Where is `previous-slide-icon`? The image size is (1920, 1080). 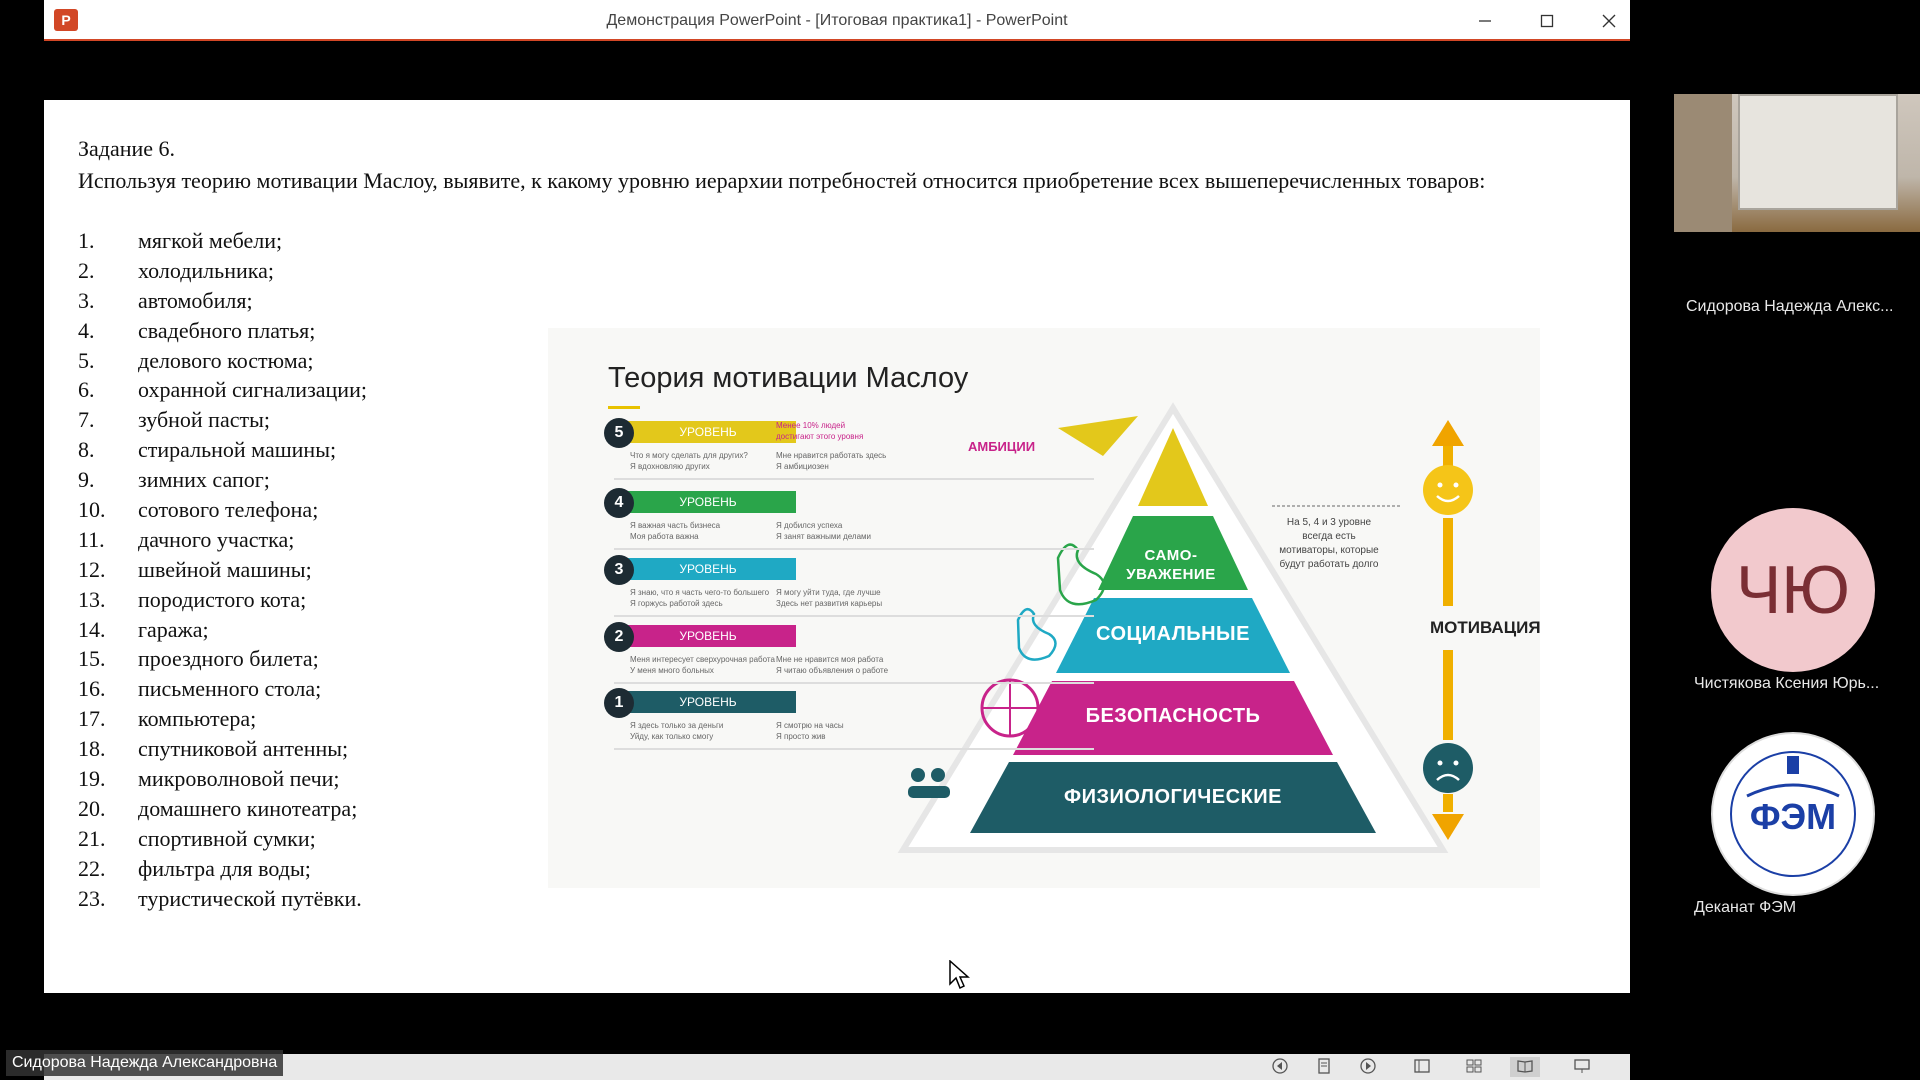
previous-slide-icon is located at coordinates (1280, 1066).